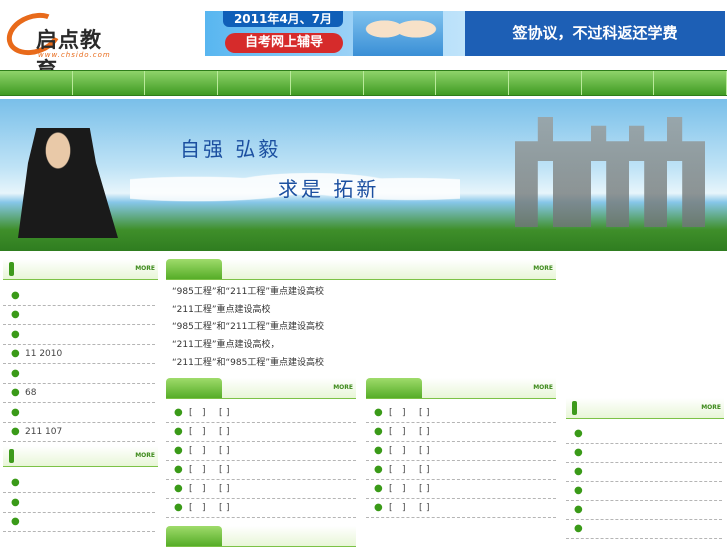  I want to click on intro-line: “211工程”和“985工程”重点建设高校, so click(248, 363).